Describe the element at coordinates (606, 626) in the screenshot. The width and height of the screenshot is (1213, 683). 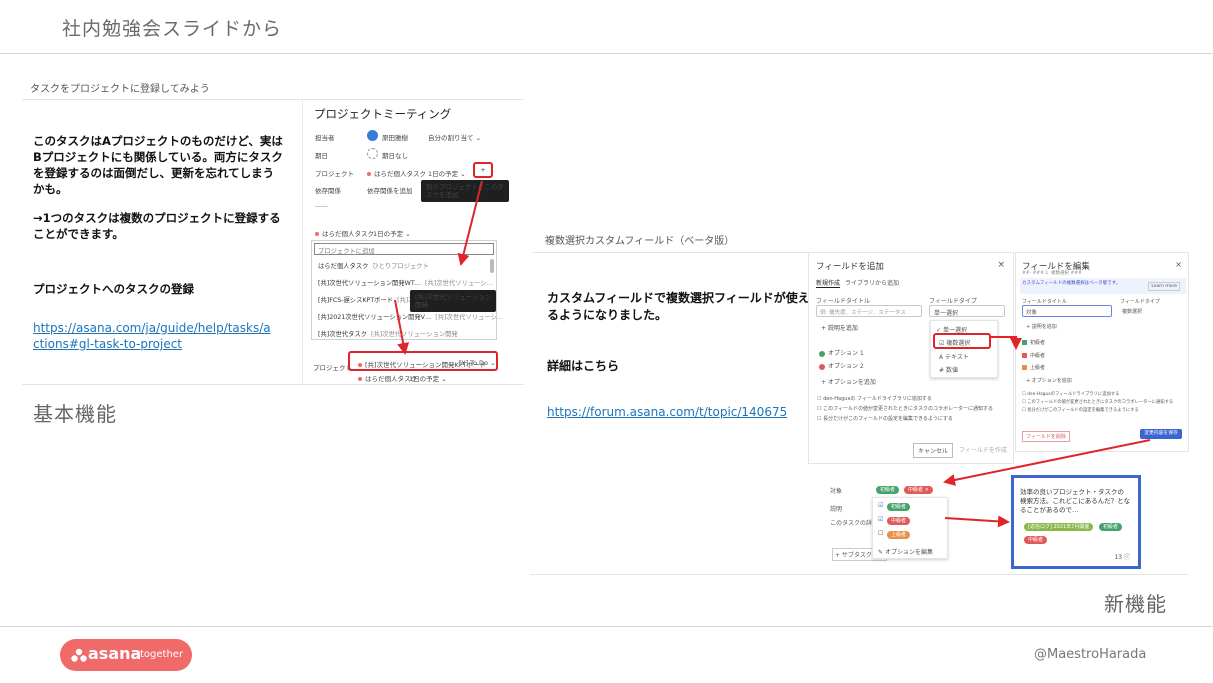
I see `footer-divider` at that location.